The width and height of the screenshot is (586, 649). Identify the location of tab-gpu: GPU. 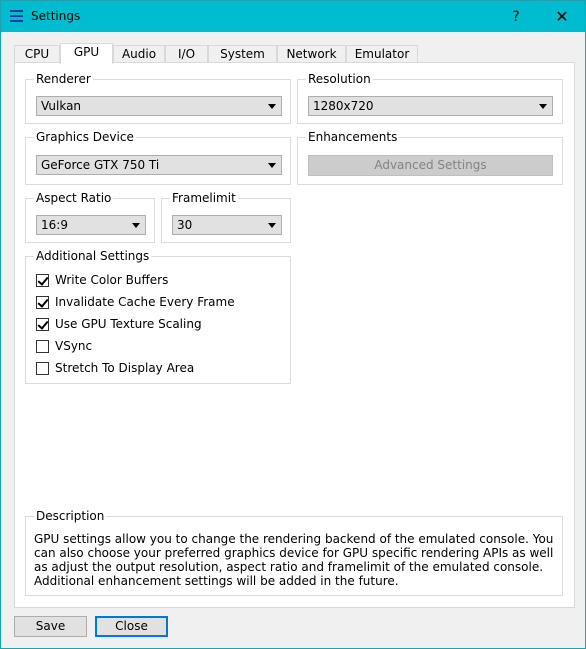
(86, 53).